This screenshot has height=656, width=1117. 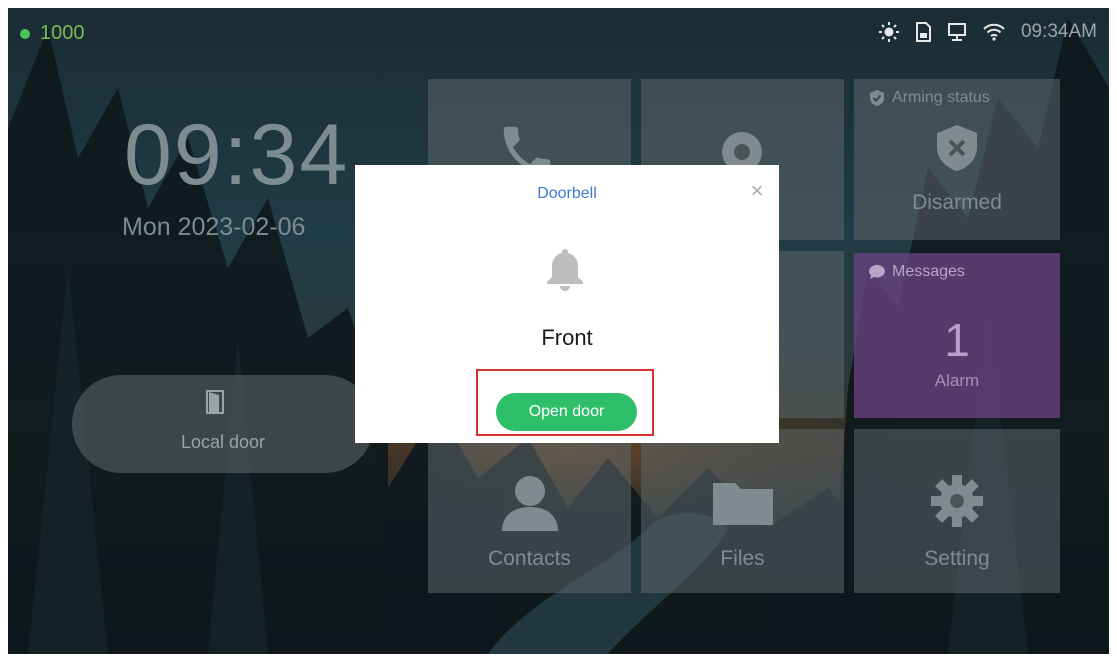 What do you see at coordinates (957, 503) in the screenshot?
I see `gear-icon` at bounding box center [957, 503].